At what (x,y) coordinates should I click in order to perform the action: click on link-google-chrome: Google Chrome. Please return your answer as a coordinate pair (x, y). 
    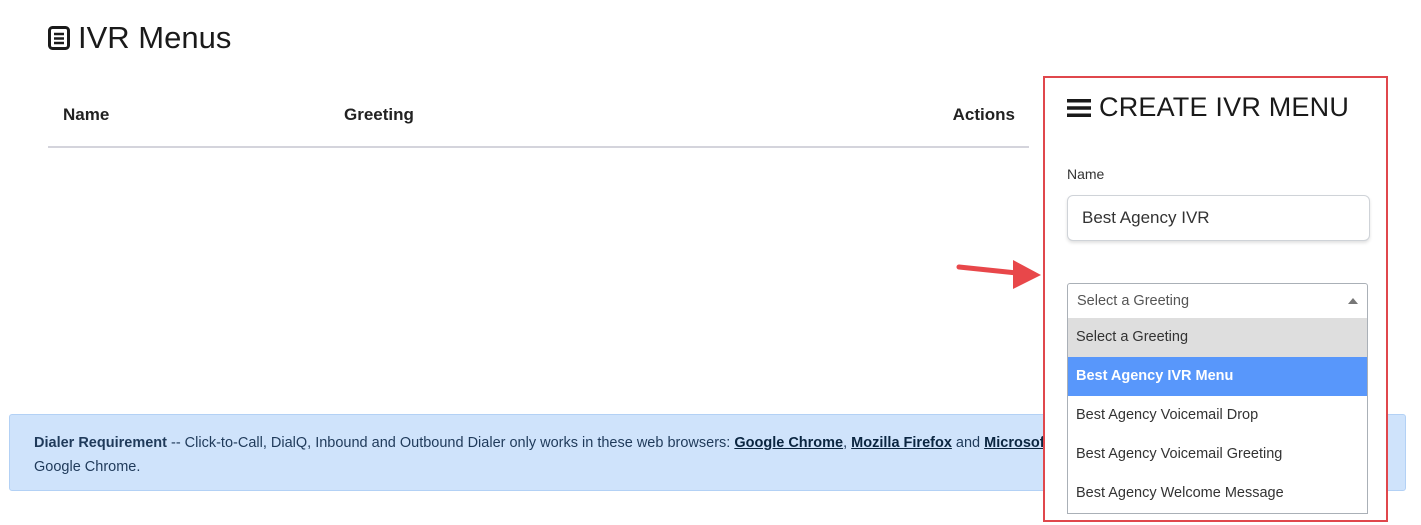
    Looking at the image, I should click on (788, 443).